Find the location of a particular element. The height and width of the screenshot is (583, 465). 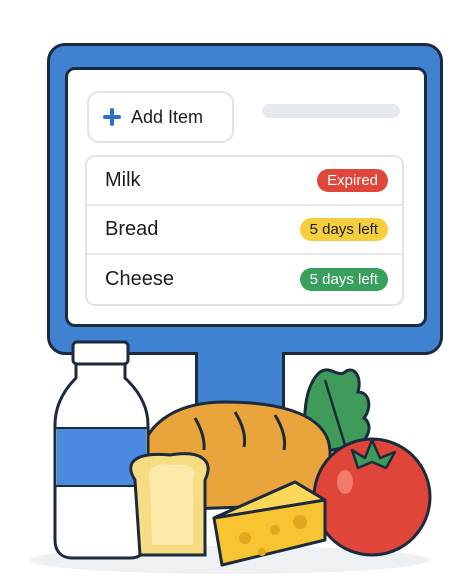

milk-bottle-icon is located at coordinates (101, 450).